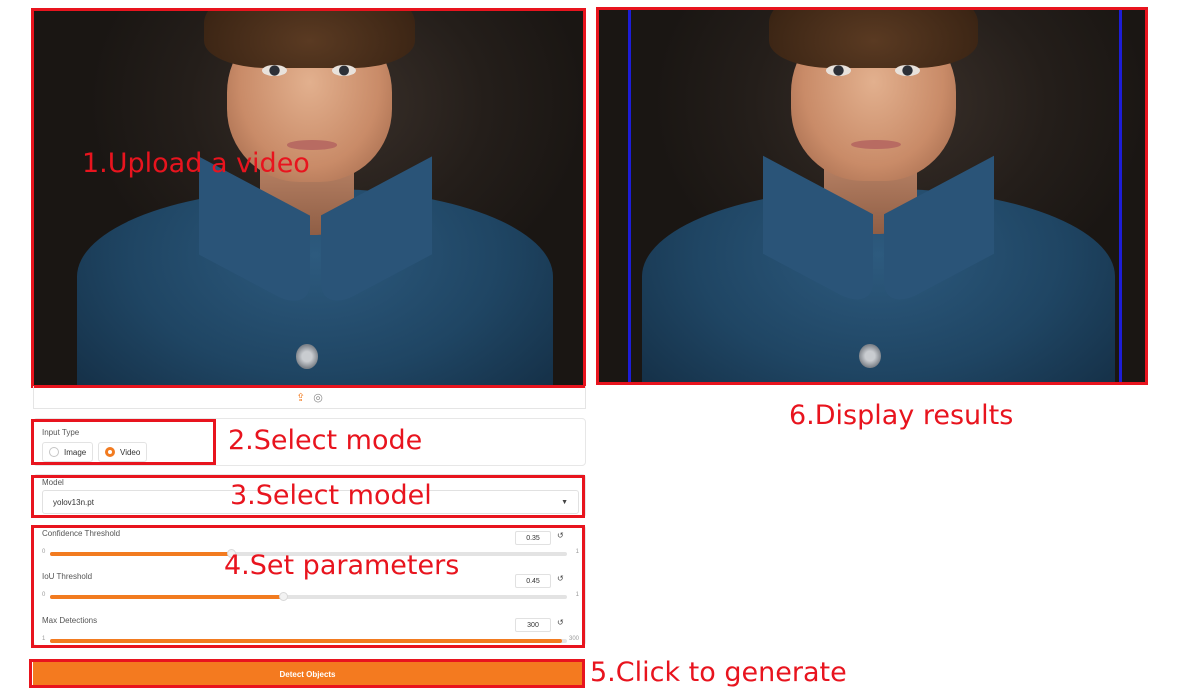  I want to click on detection-box-right-edge, so click(1120, 196).